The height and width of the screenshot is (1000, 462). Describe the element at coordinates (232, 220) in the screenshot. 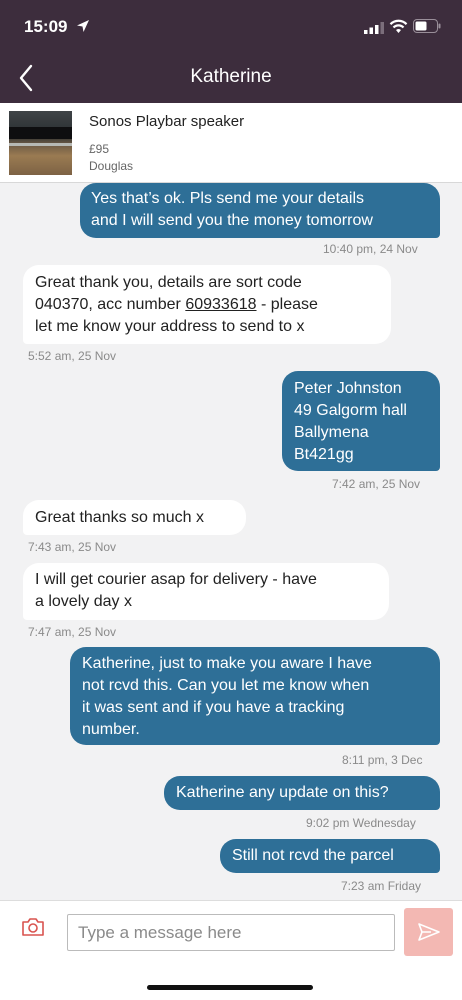

I see `message-line: and I will send you the money tomorrow` at that location.